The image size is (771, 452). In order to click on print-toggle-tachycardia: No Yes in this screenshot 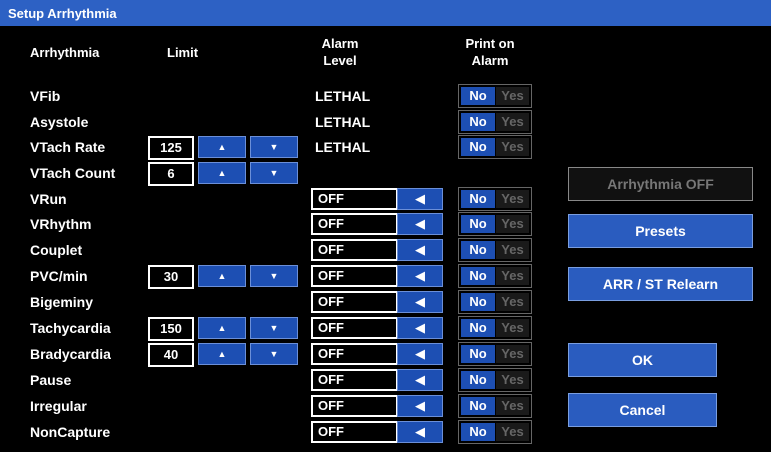, I will do `click(495, 328)`.